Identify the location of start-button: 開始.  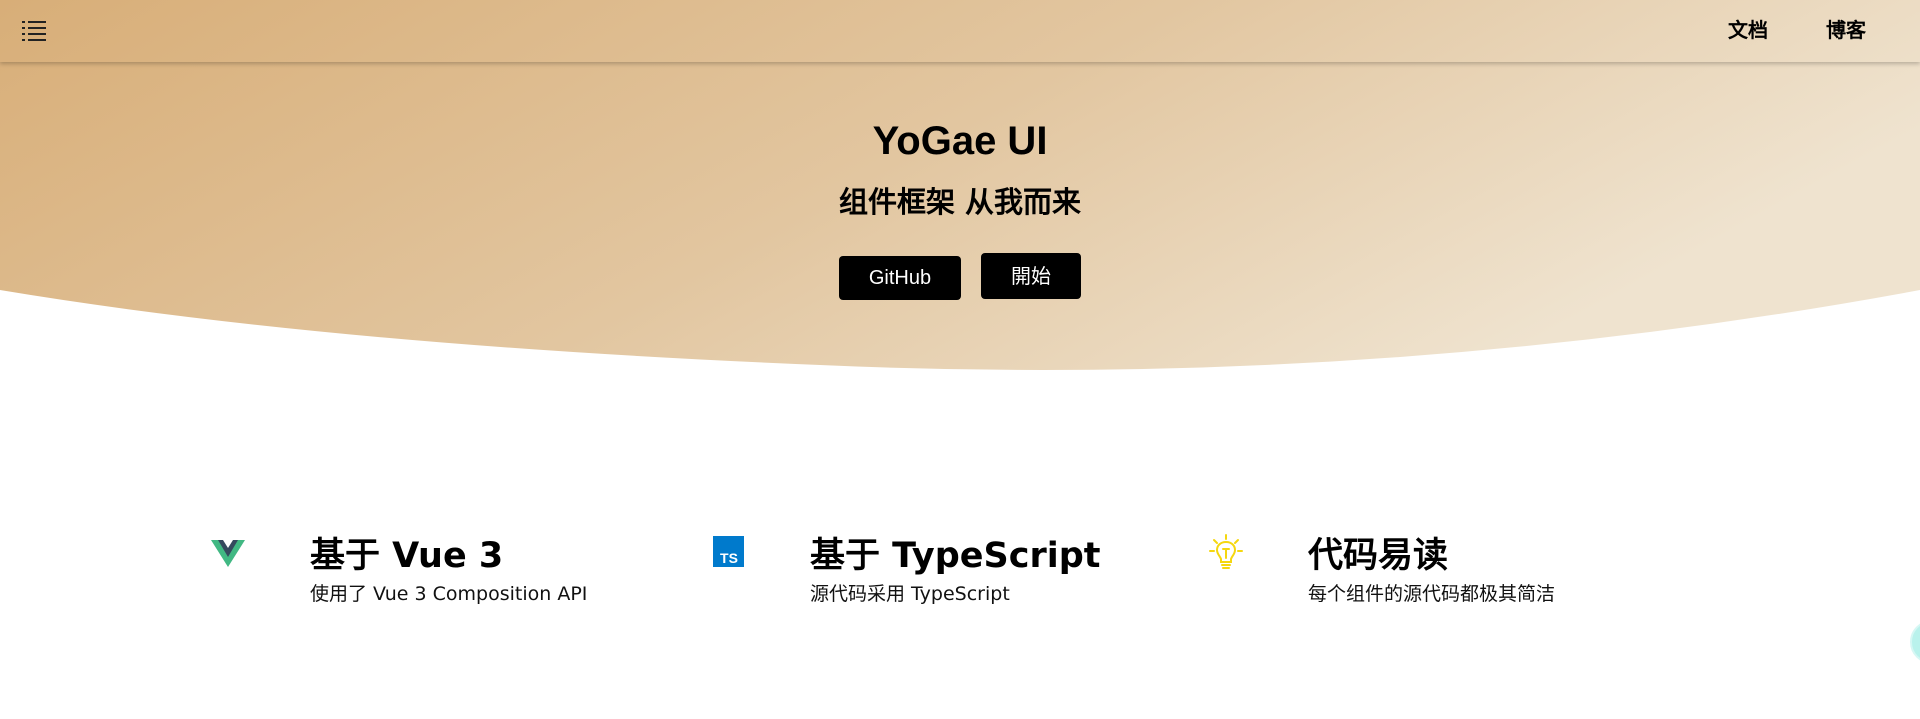
(1031, 276).